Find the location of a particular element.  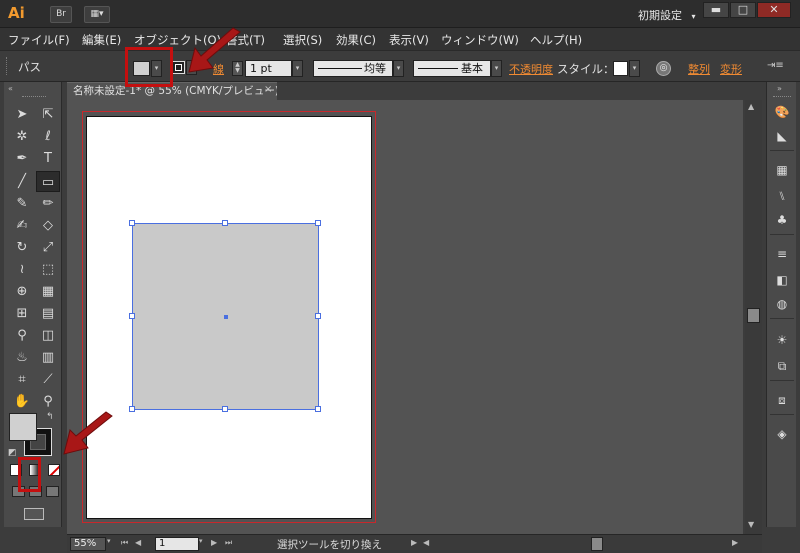

last-artboard-icon: ⏭ is located at coordinates (228, 543).